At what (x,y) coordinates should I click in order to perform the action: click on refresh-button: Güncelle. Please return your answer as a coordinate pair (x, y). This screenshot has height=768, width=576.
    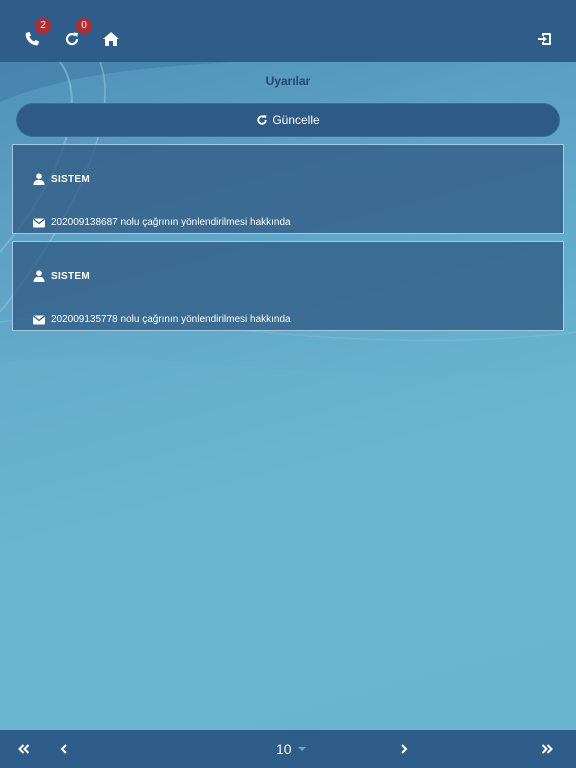
    Looking at the image, I should click on (288, 120).